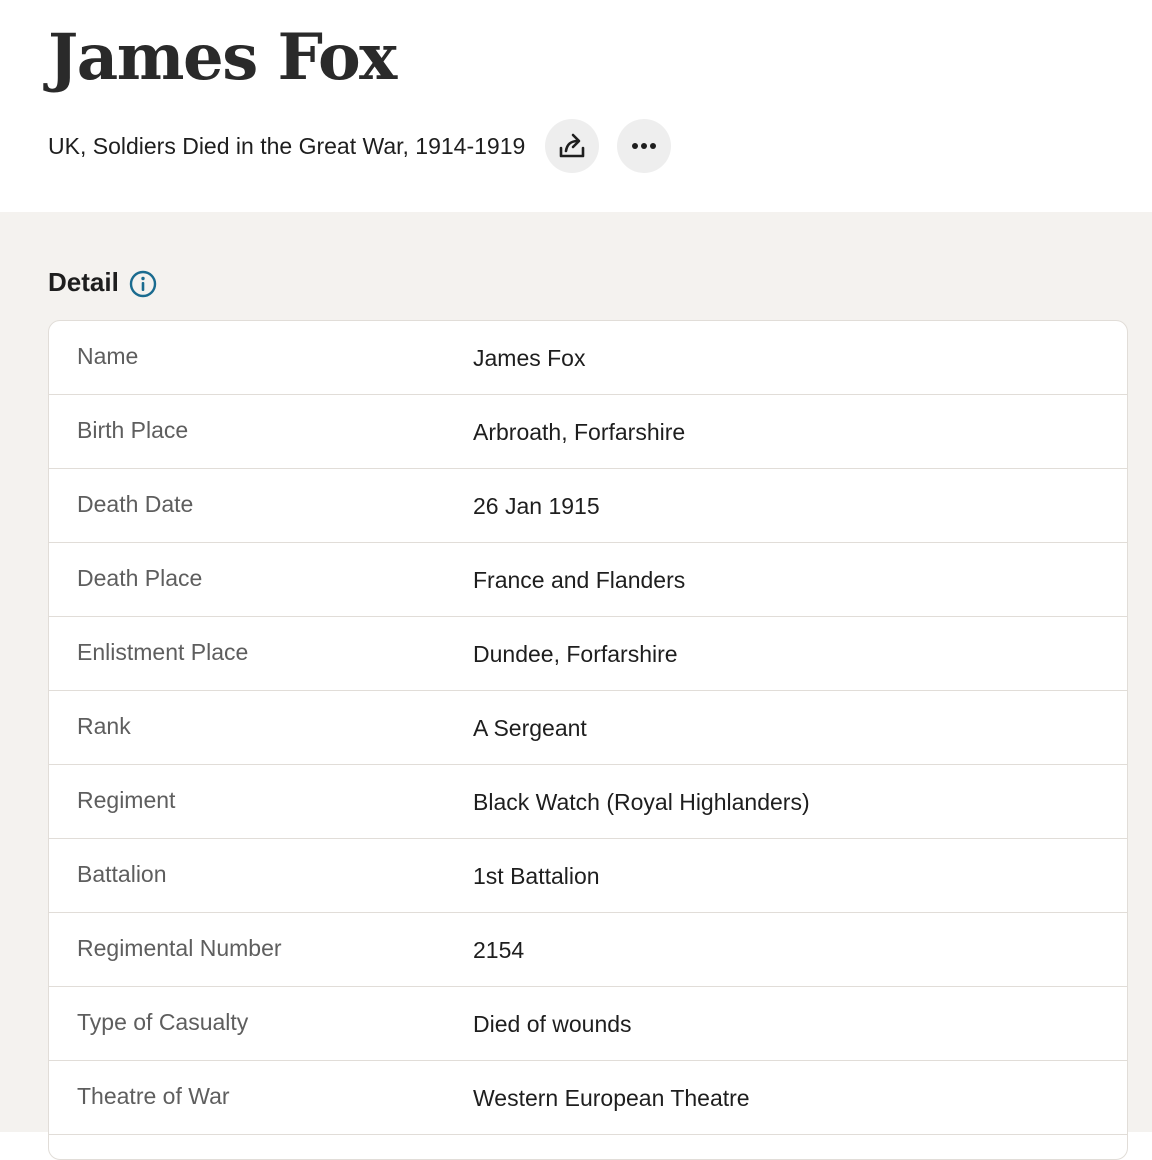 This screenshot has height=1160, width=1152. What do you see at coordinates (579, 580) in the screenshot?
I see `detail-value: France and Flanders` at bounding box center [579, 580].